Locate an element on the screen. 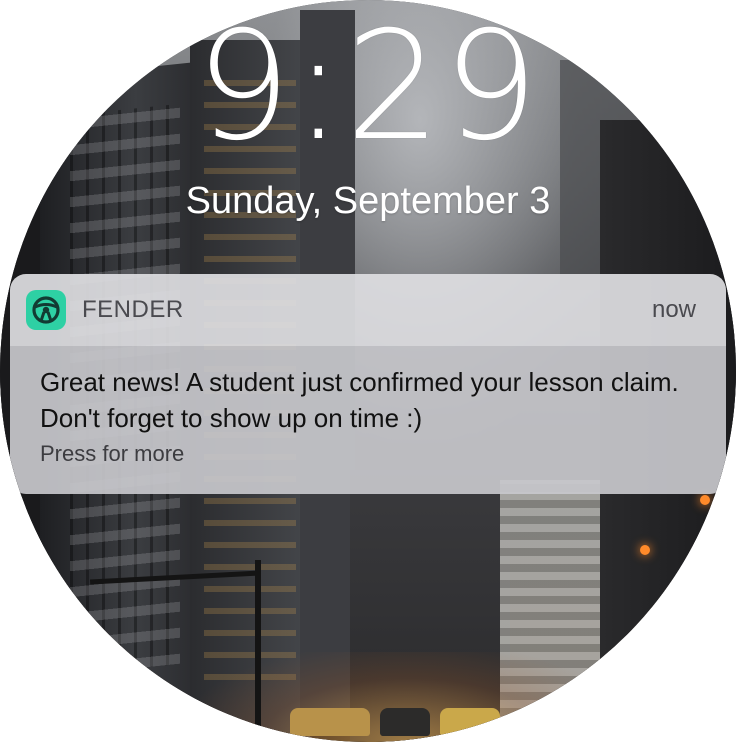  notification-press-hint: Press for more is located at coordinates (112, 453).